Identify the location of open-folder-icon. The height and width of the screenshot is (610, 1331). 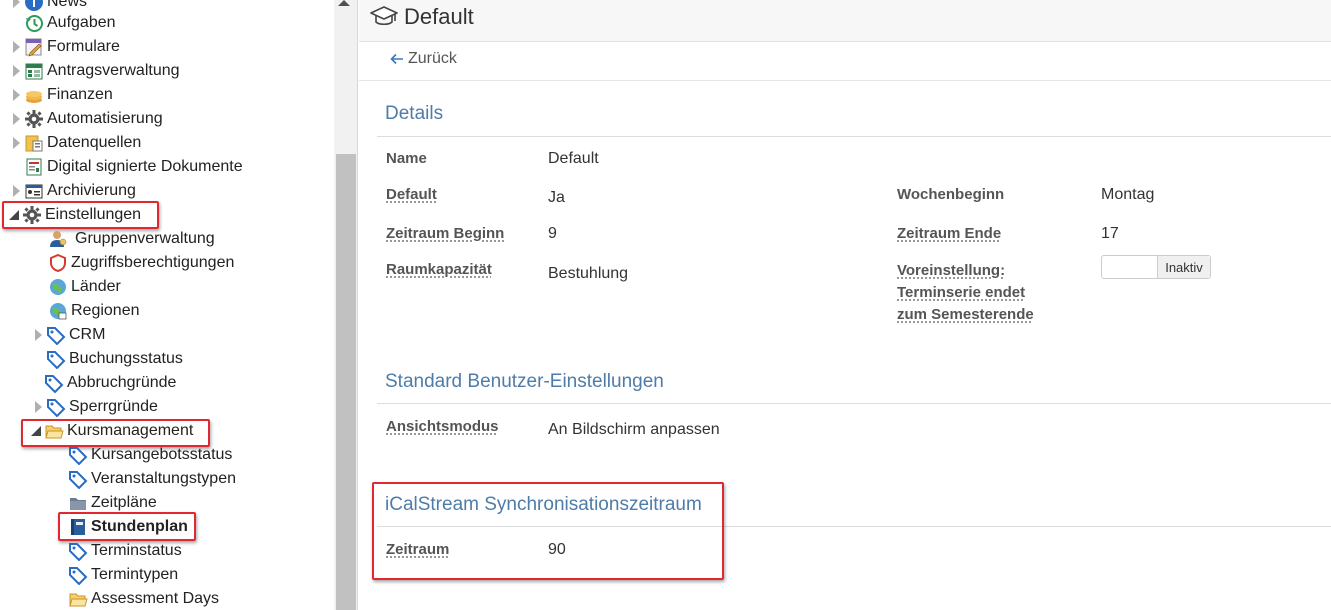
(78, 599).